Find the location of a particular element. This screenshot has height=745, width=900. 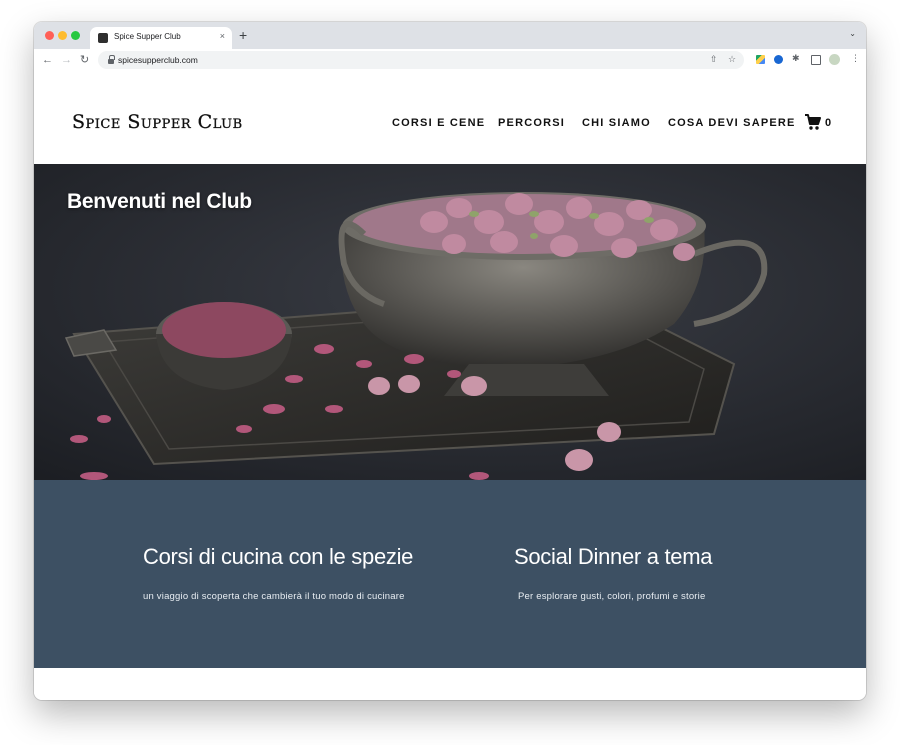

forward-icon: → is located at coordinates (66, 60).